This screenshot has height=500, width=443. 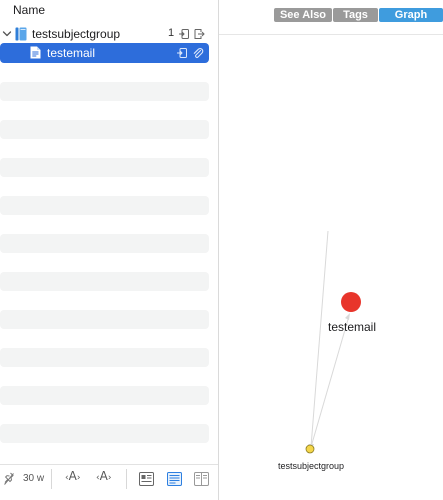 I want to click on increase-font-label: A, so click(x=103, y=476).